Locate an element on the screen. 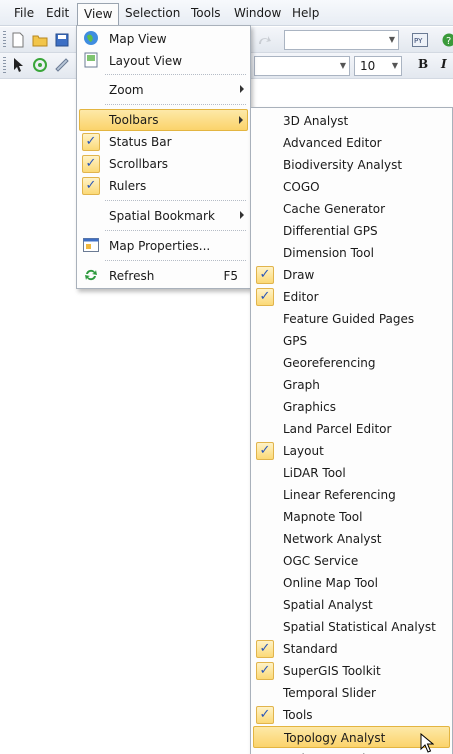 The height and width of the screenshot is (754, 453). menu-item-label: Rulers is located at coordinates (128, 186).